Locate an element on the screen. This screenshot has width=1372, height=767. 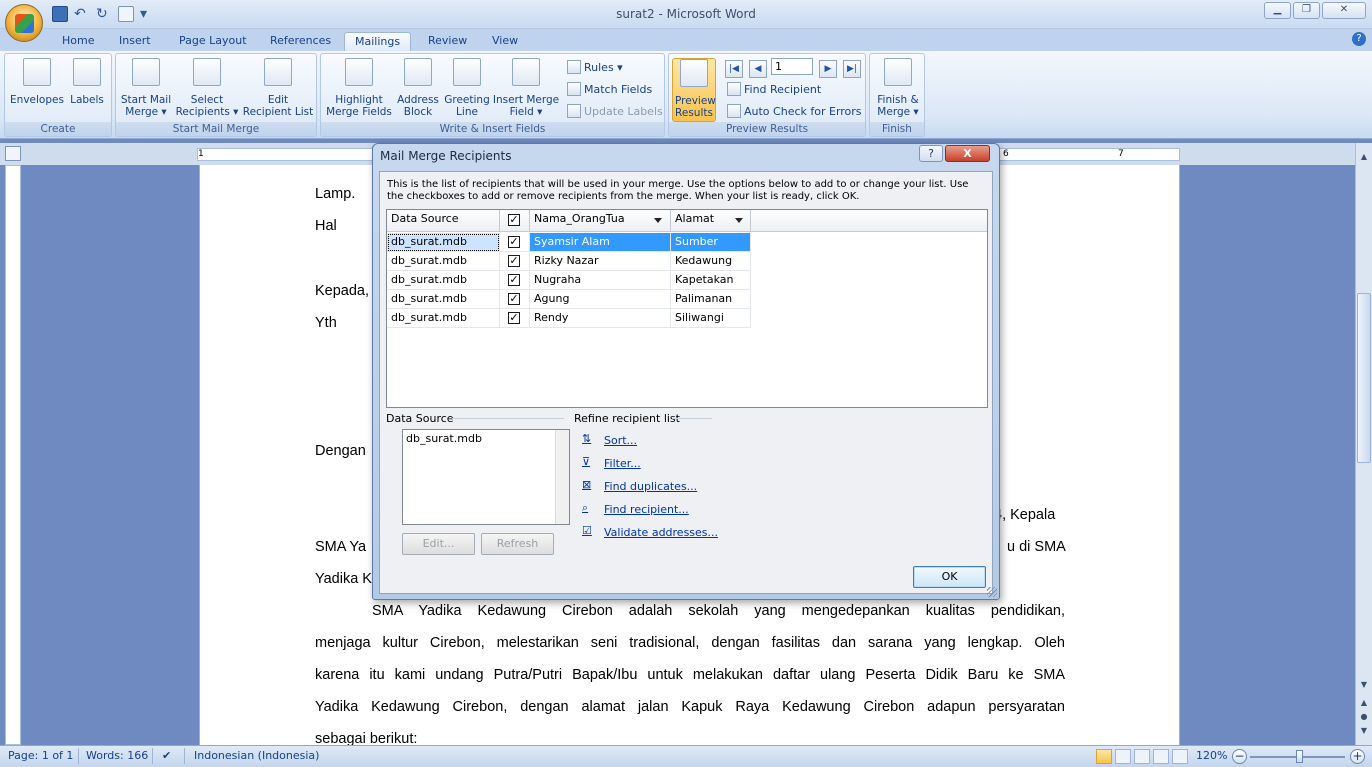
insert-merge-field-button: Insert Merge Field ▾ is located at coordinates (526, 88).